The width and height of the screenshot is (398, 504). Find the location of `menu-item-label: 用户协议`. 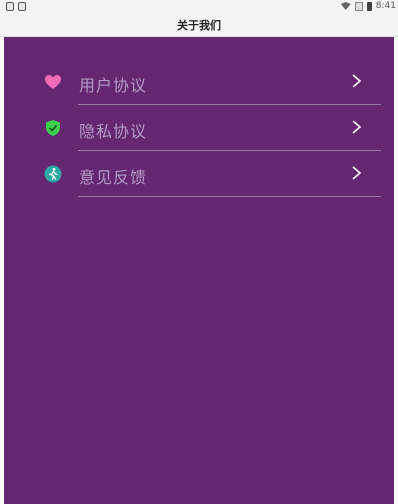

menu-item-label: 用户协议 is located at coordinates (113, 85).